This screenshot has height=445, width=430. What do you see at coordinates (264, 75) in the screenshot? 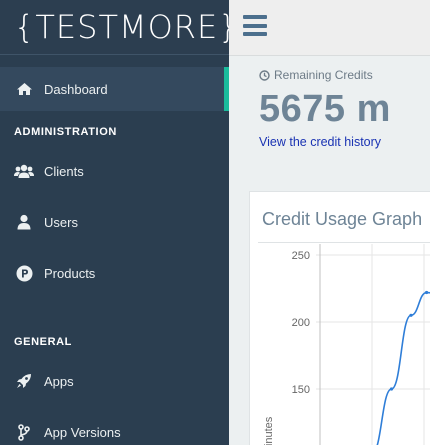
I see `clock-icon` at bounding box center [264, 75].